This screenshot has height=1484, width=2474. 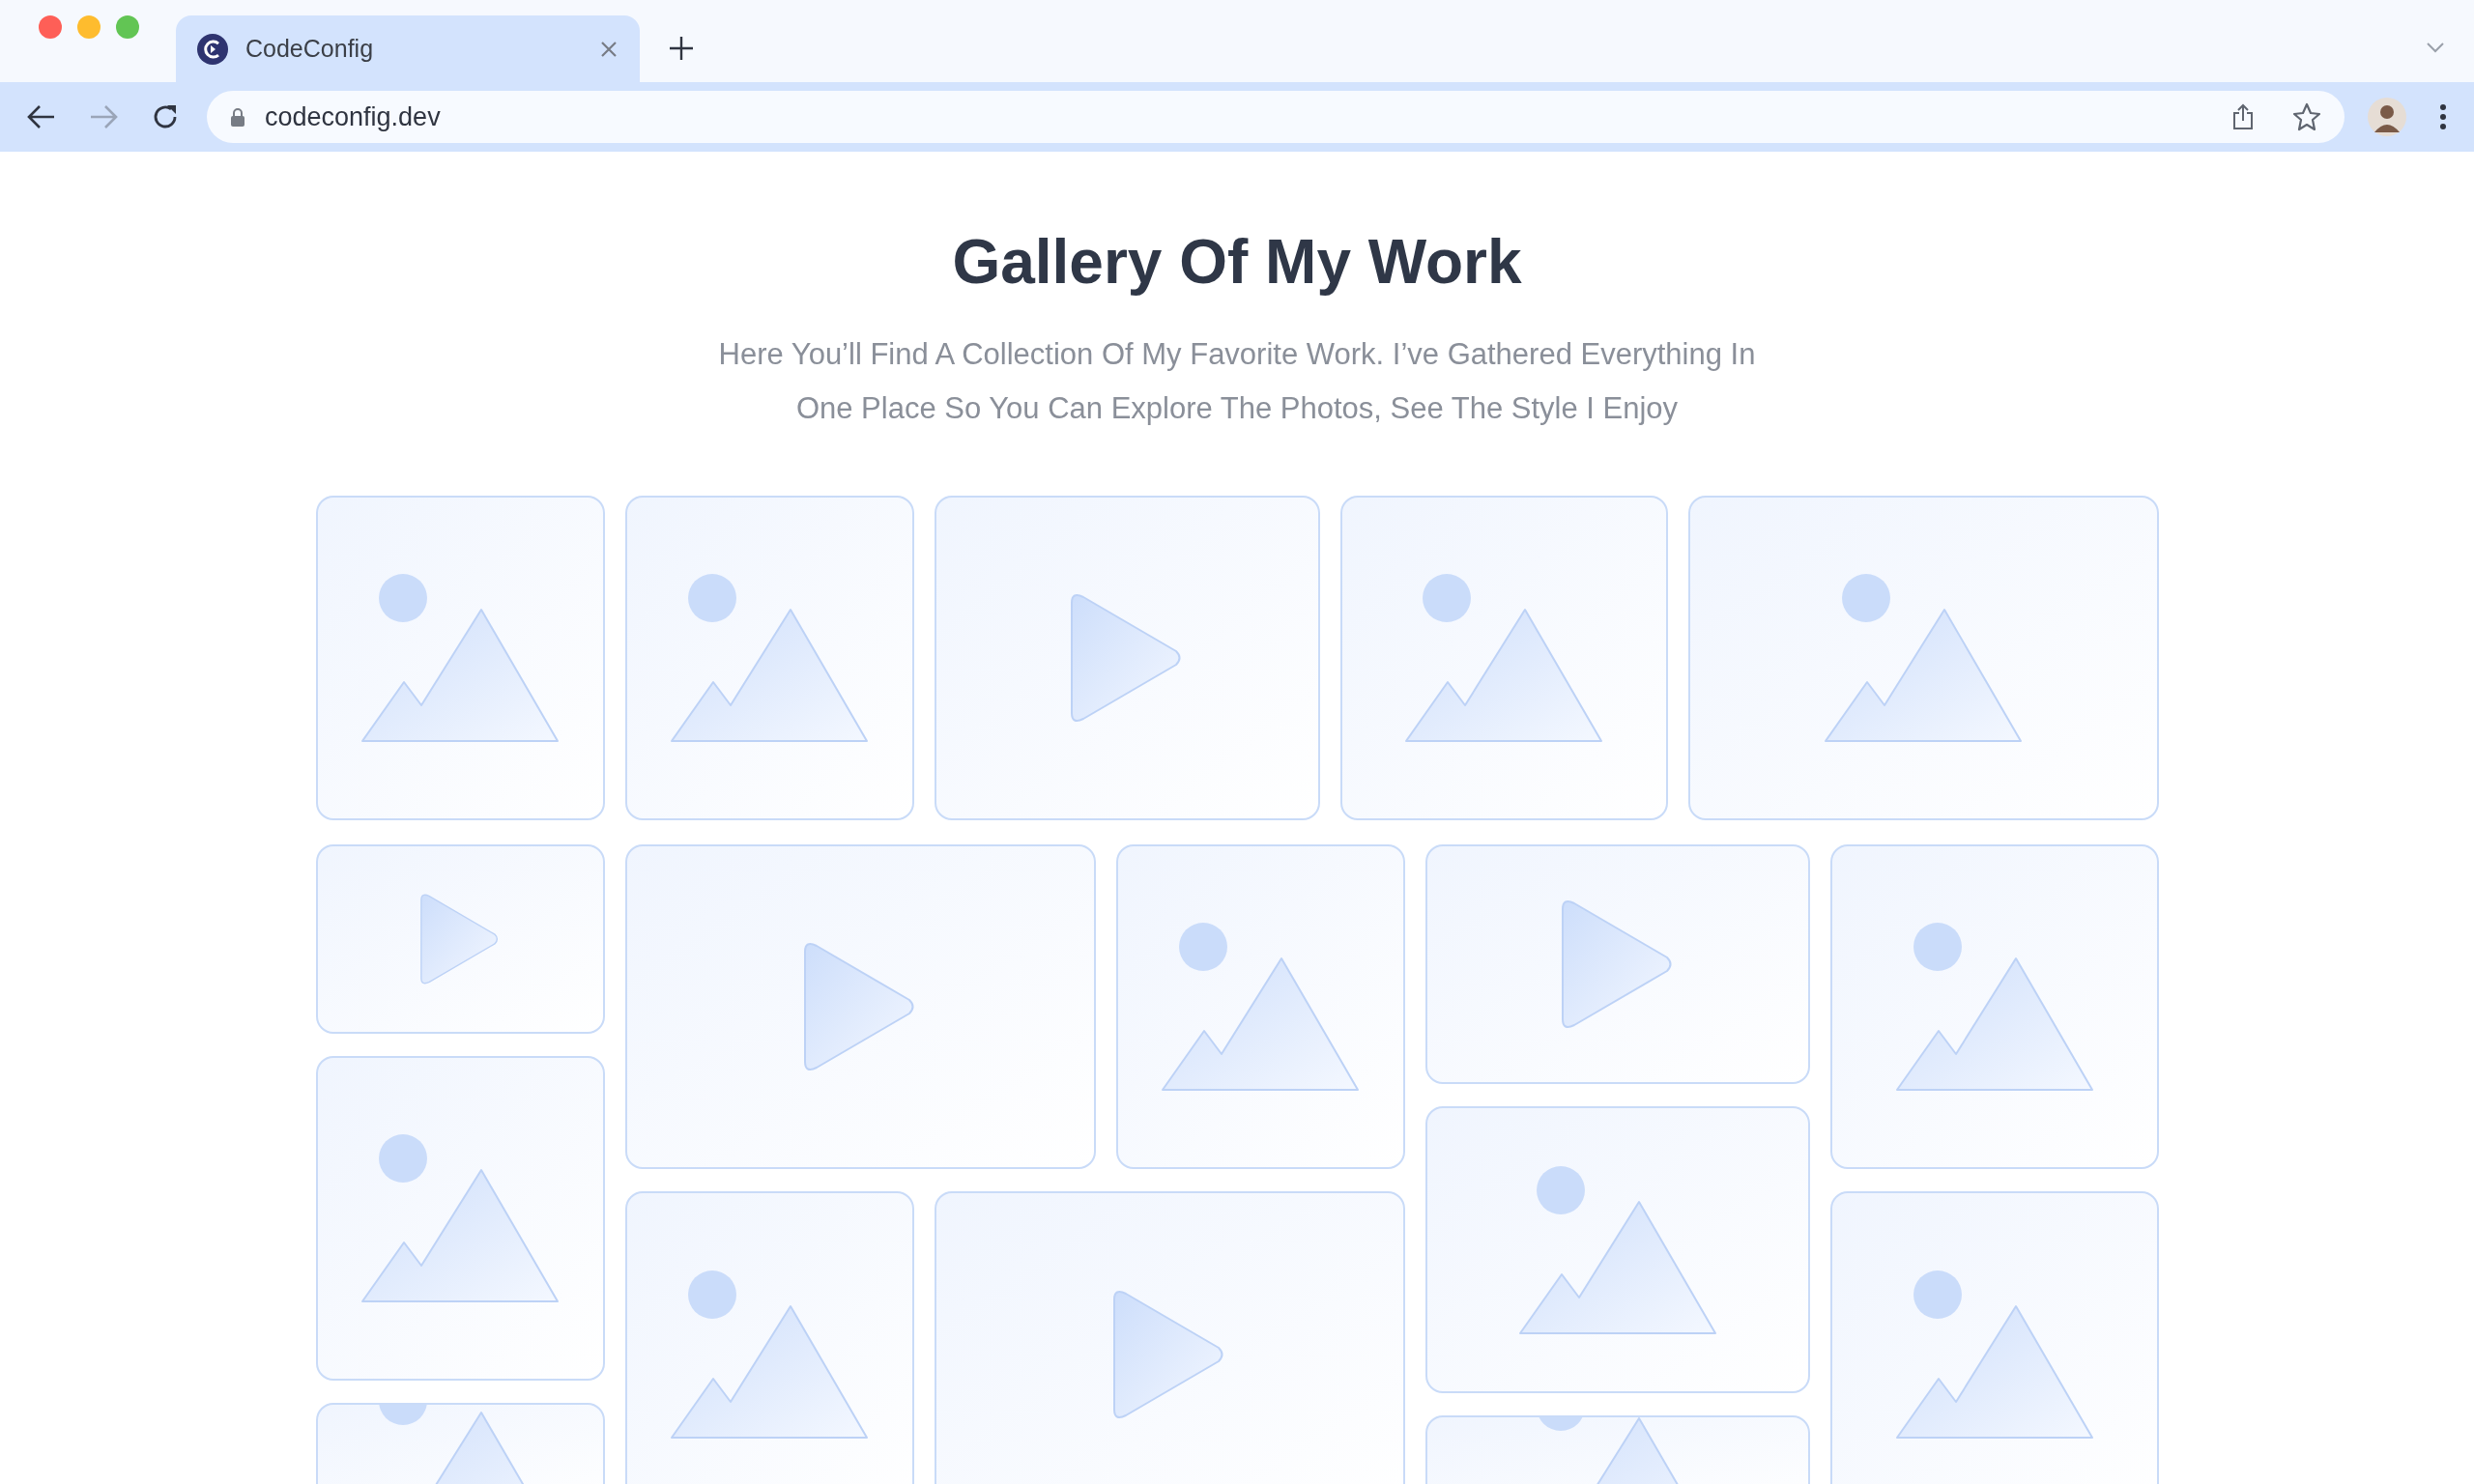 I want to click on subtitle-line: Here You’ll Find A Collection Of My Favorite Work. I’ve Gathered Everything In, so click(x=1237, y=355).